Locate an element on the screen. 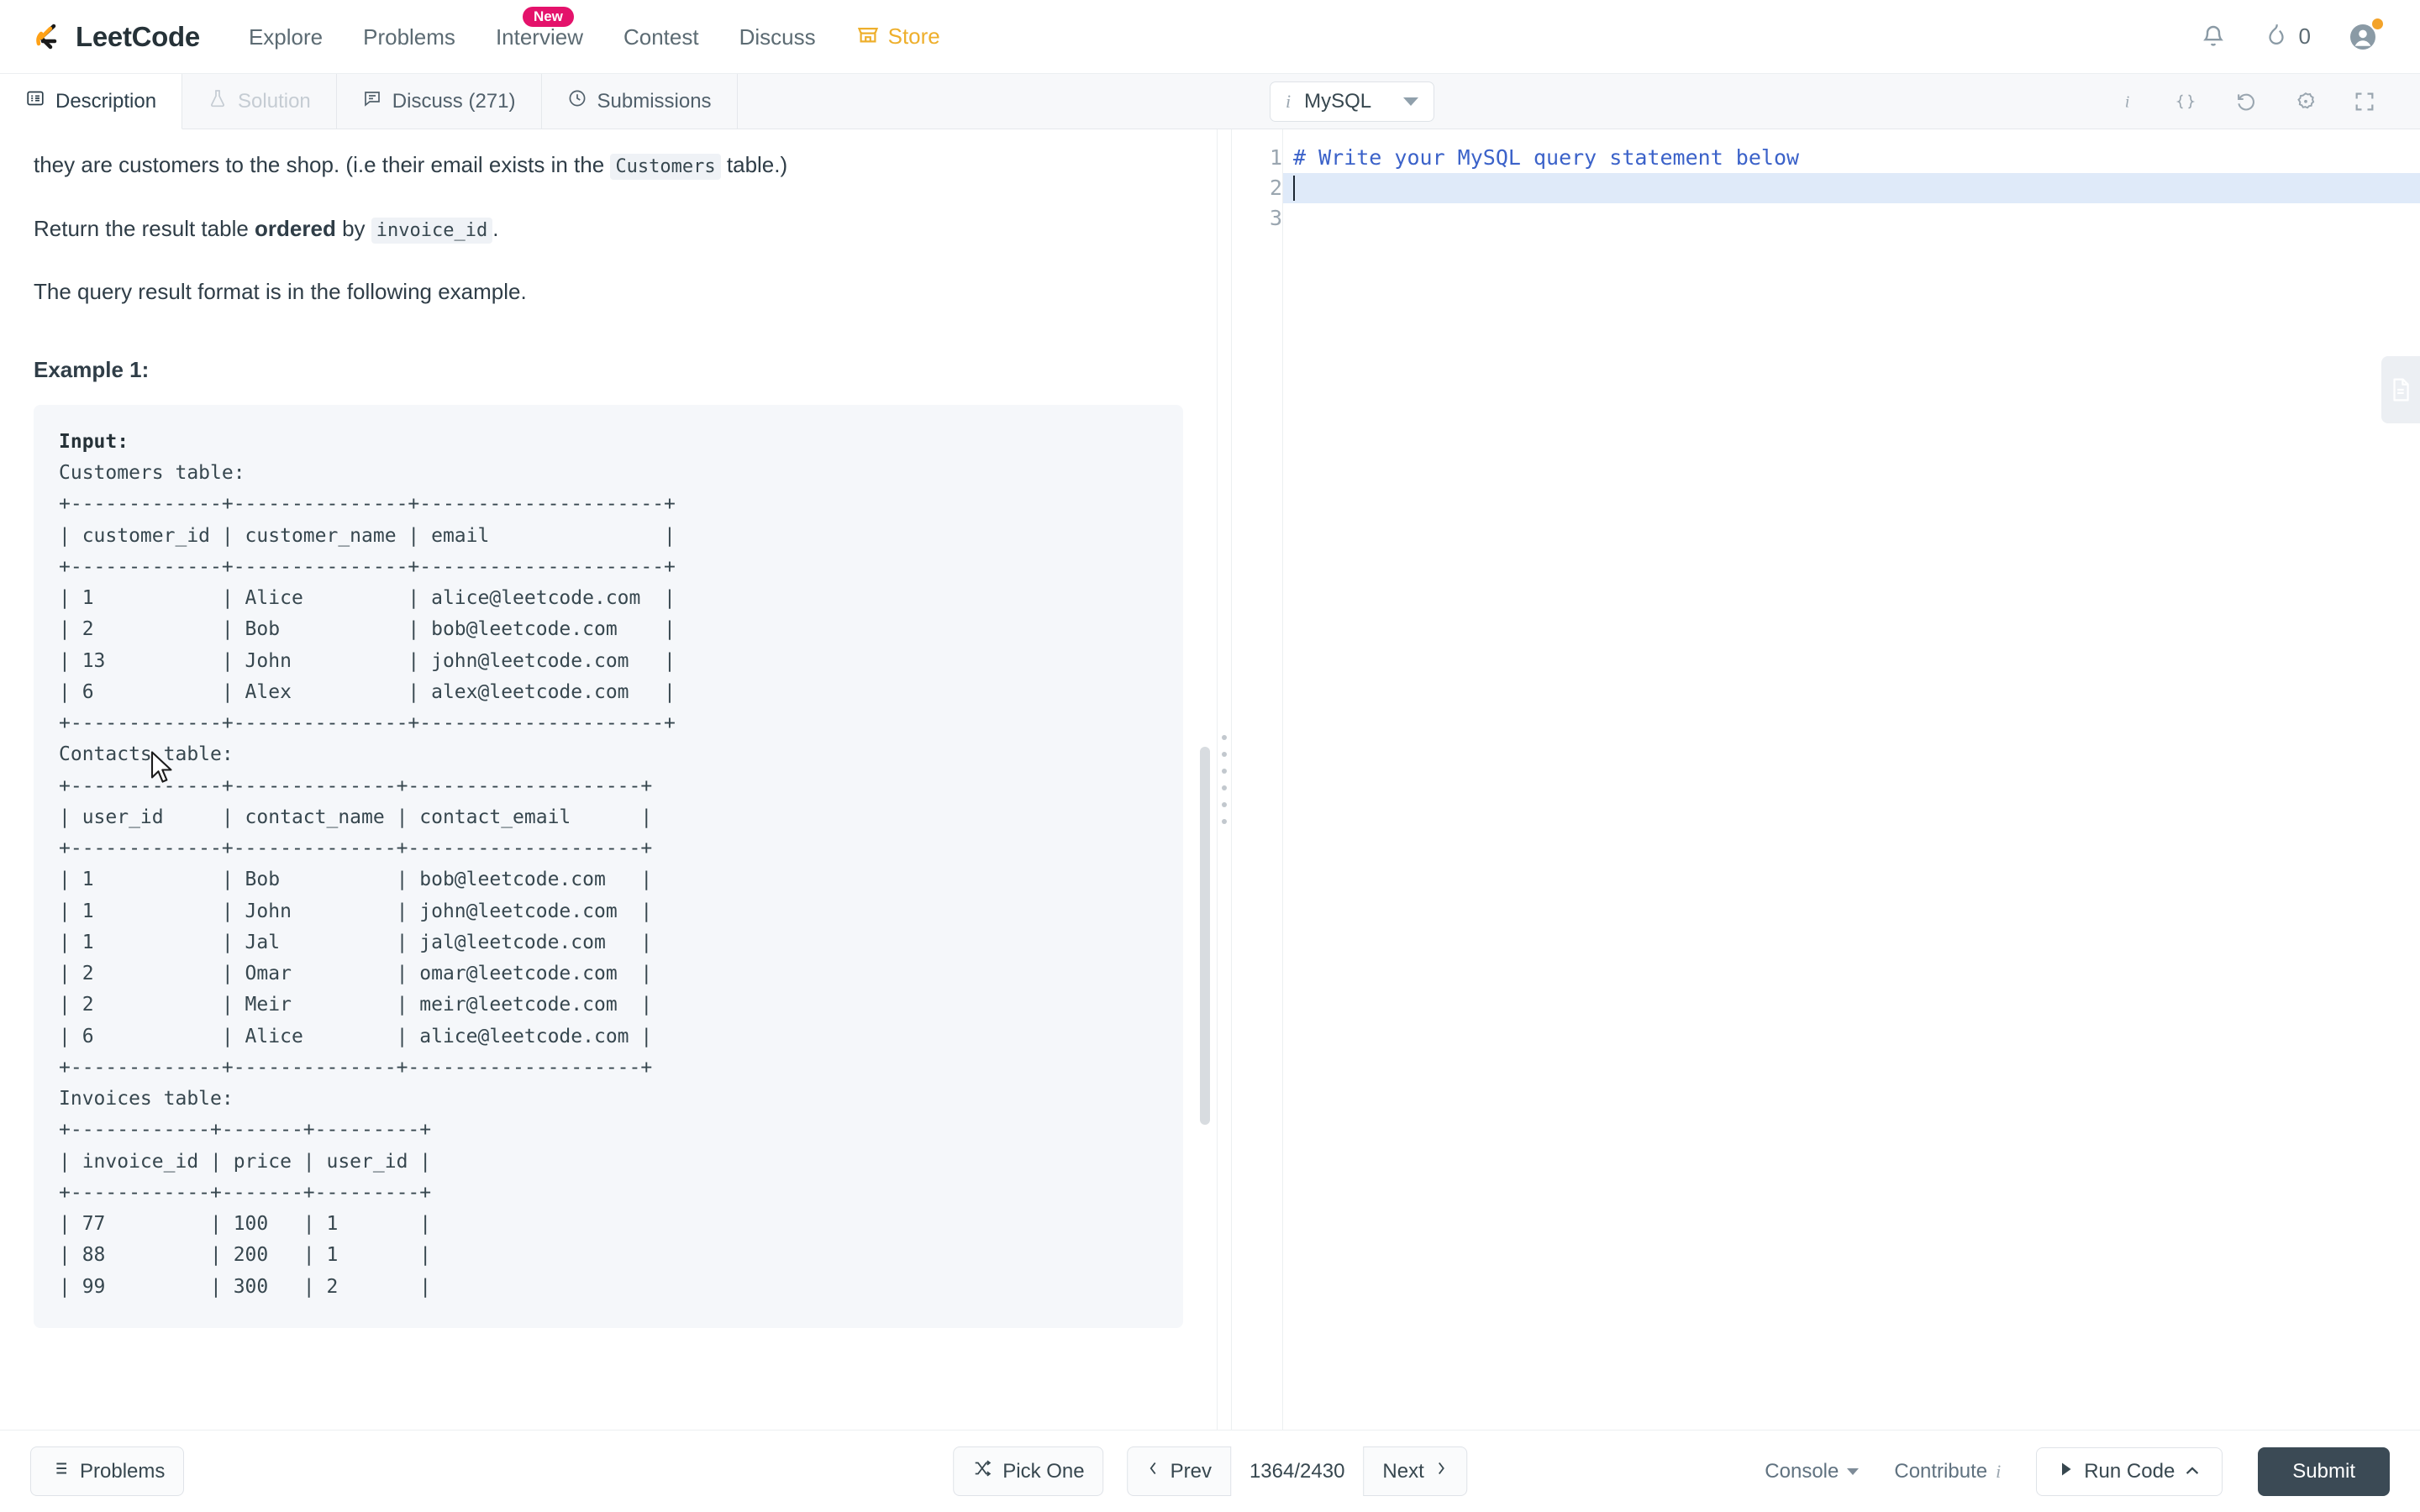 The width and height of the screenshot is (2420, 1512). svg-text: i is located at coordinates (2127, 102).